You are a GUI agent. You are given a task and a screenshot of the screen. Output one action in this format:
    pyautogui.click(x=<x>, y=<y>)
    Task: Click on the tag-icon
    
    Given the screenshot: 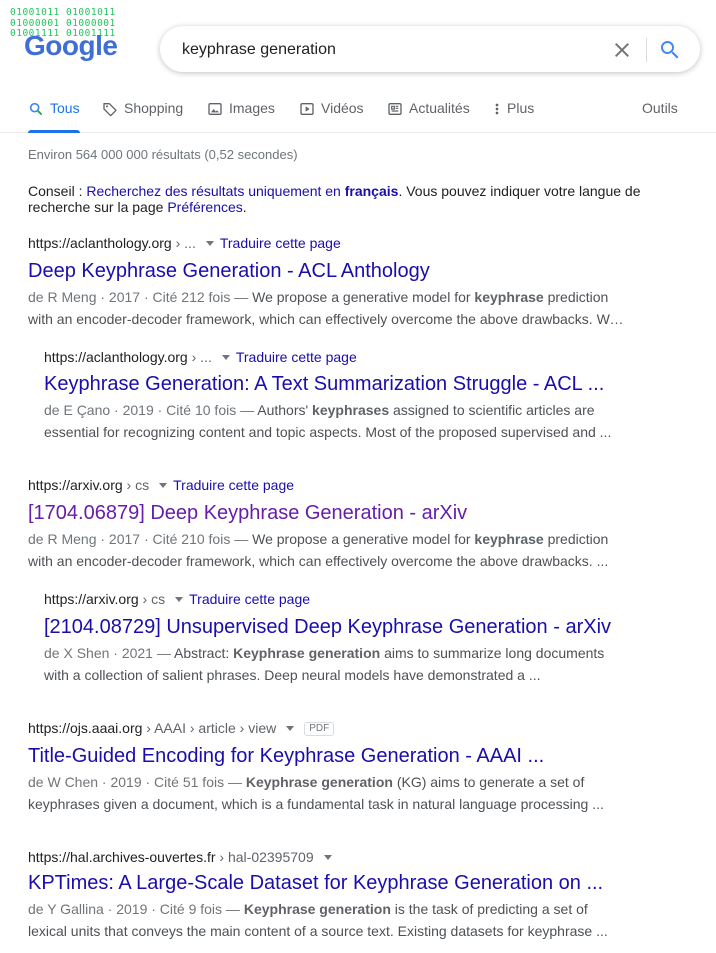 What is the action you would take?
    pyautogui.click(x=110, y=110)
    